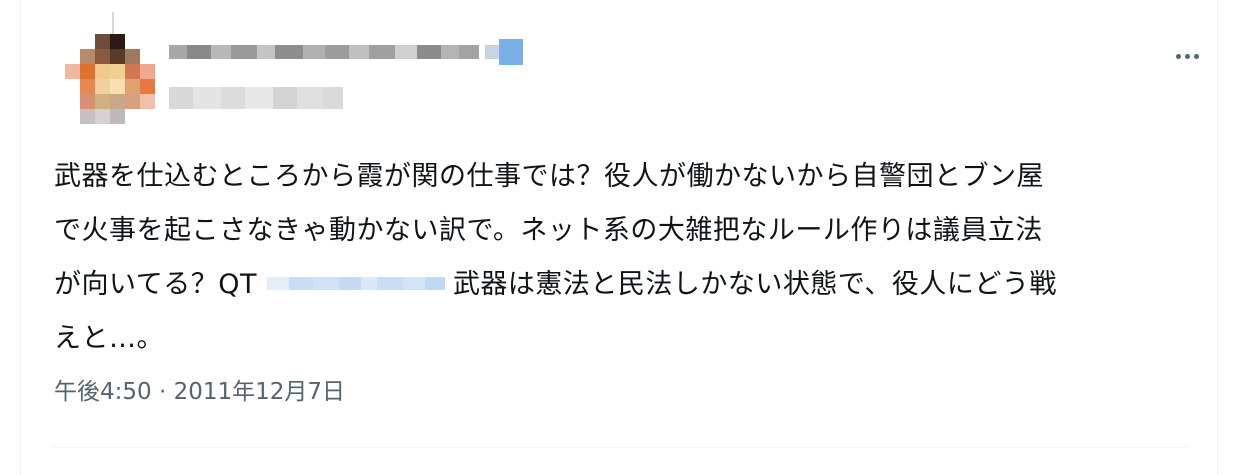 This screenshot has width=1248, height=475. I want to click on avatar, so click(111, 80).